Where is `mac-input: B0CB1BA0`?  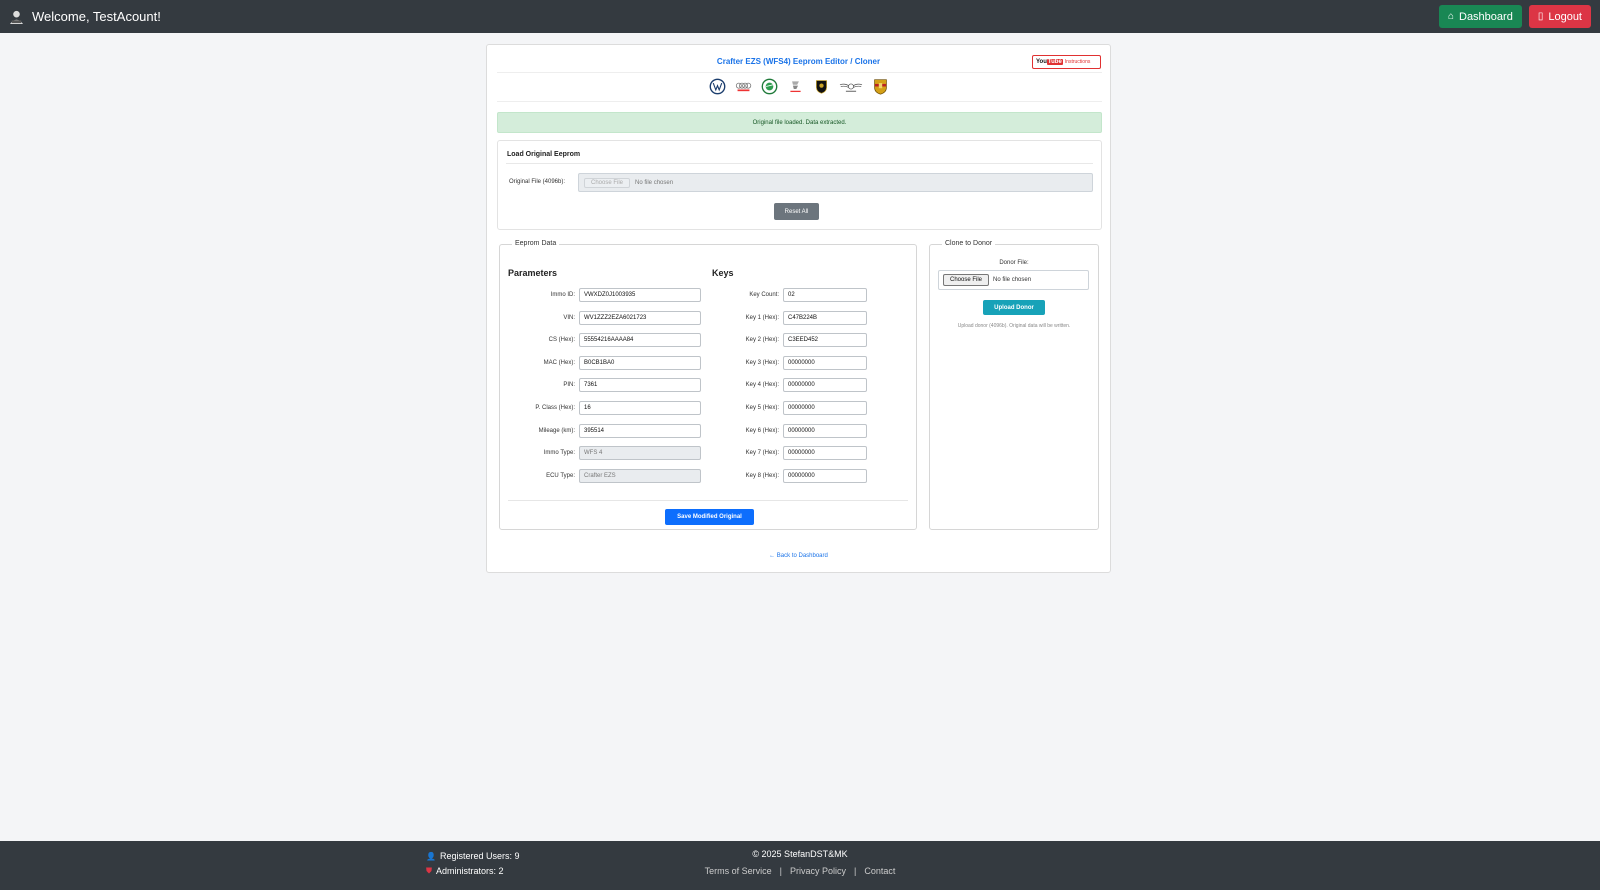 mac-input: B0CB1BA0 is located at coordinates (640, 363).